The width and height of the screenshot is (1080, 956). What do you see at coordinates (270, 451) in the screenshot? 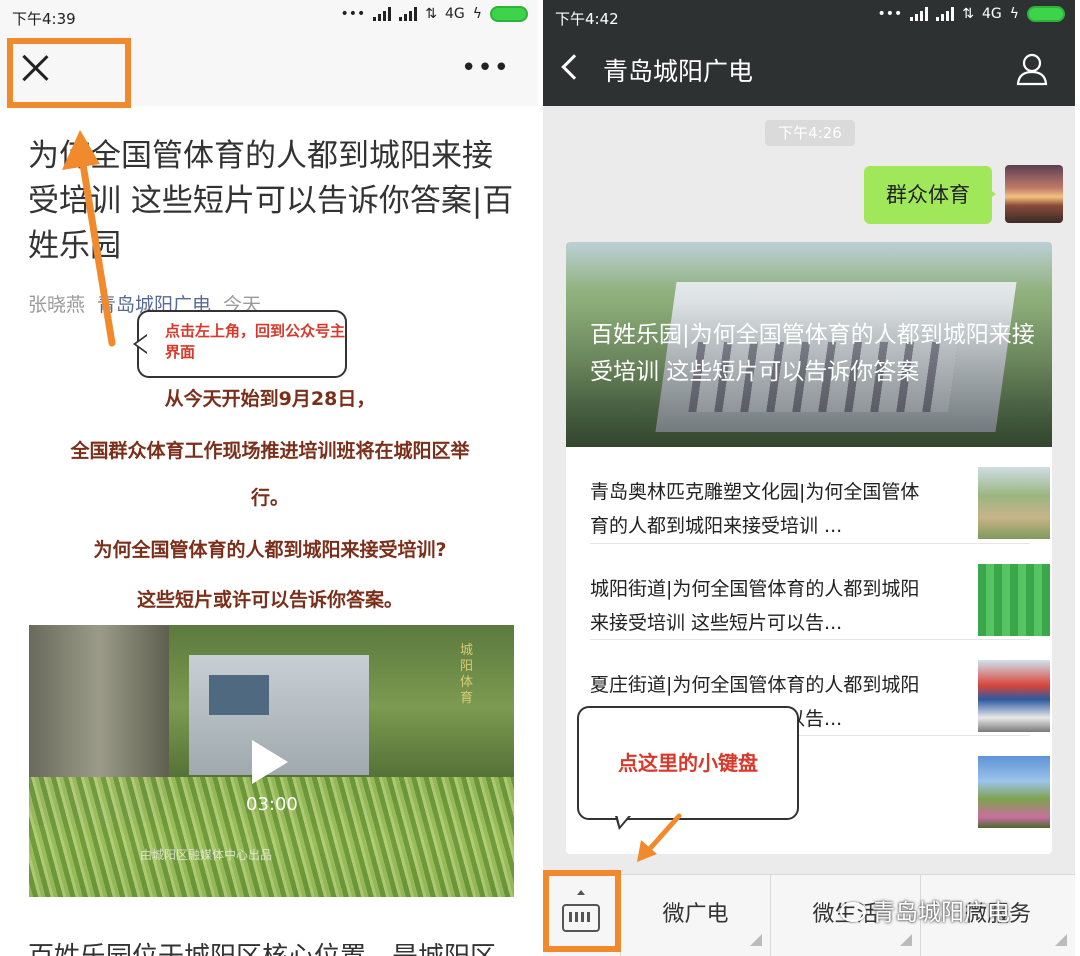
I see `lead-line-2: 全国群众体育工作现场推进培训班将在城阳区举` at bounding box center [270, 451].